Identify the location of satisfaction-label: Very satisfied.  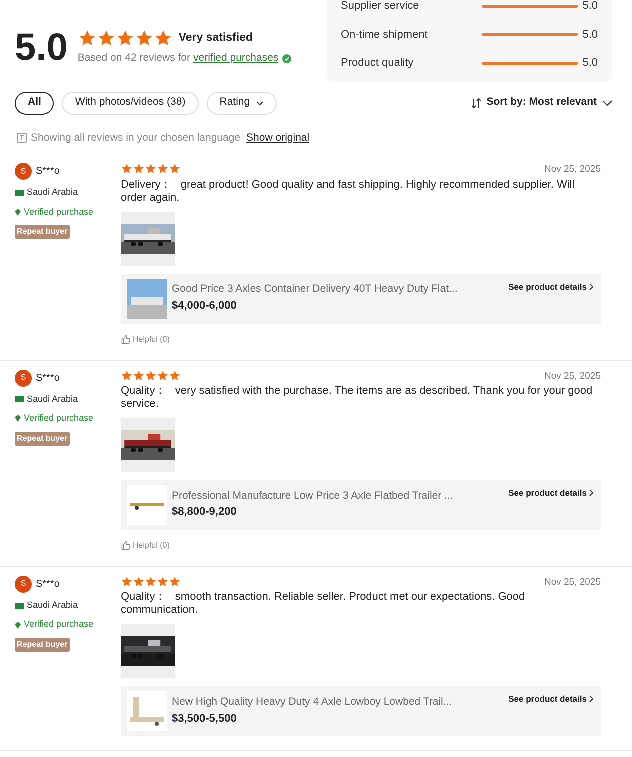
(215, 38).